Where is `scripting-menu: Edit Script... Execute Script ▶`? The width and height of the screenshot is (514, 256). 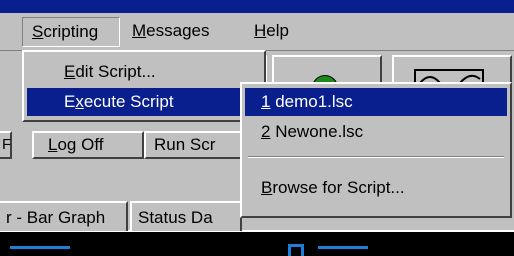
scripting-menu: Edit Script... Execute Script ▶ is located at coordinates (144, 86).